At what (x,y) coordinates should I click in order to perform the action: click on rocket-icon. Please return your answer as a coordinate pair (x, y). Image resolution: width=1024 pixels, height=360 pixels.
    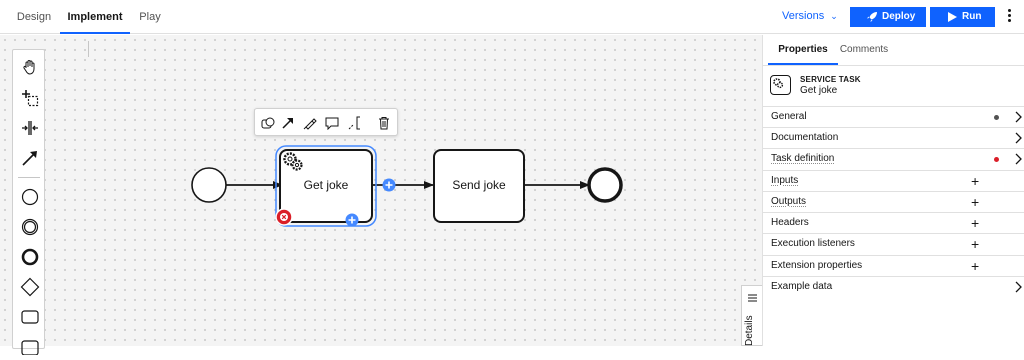
    Looking at the image, I should click on (872, 17).